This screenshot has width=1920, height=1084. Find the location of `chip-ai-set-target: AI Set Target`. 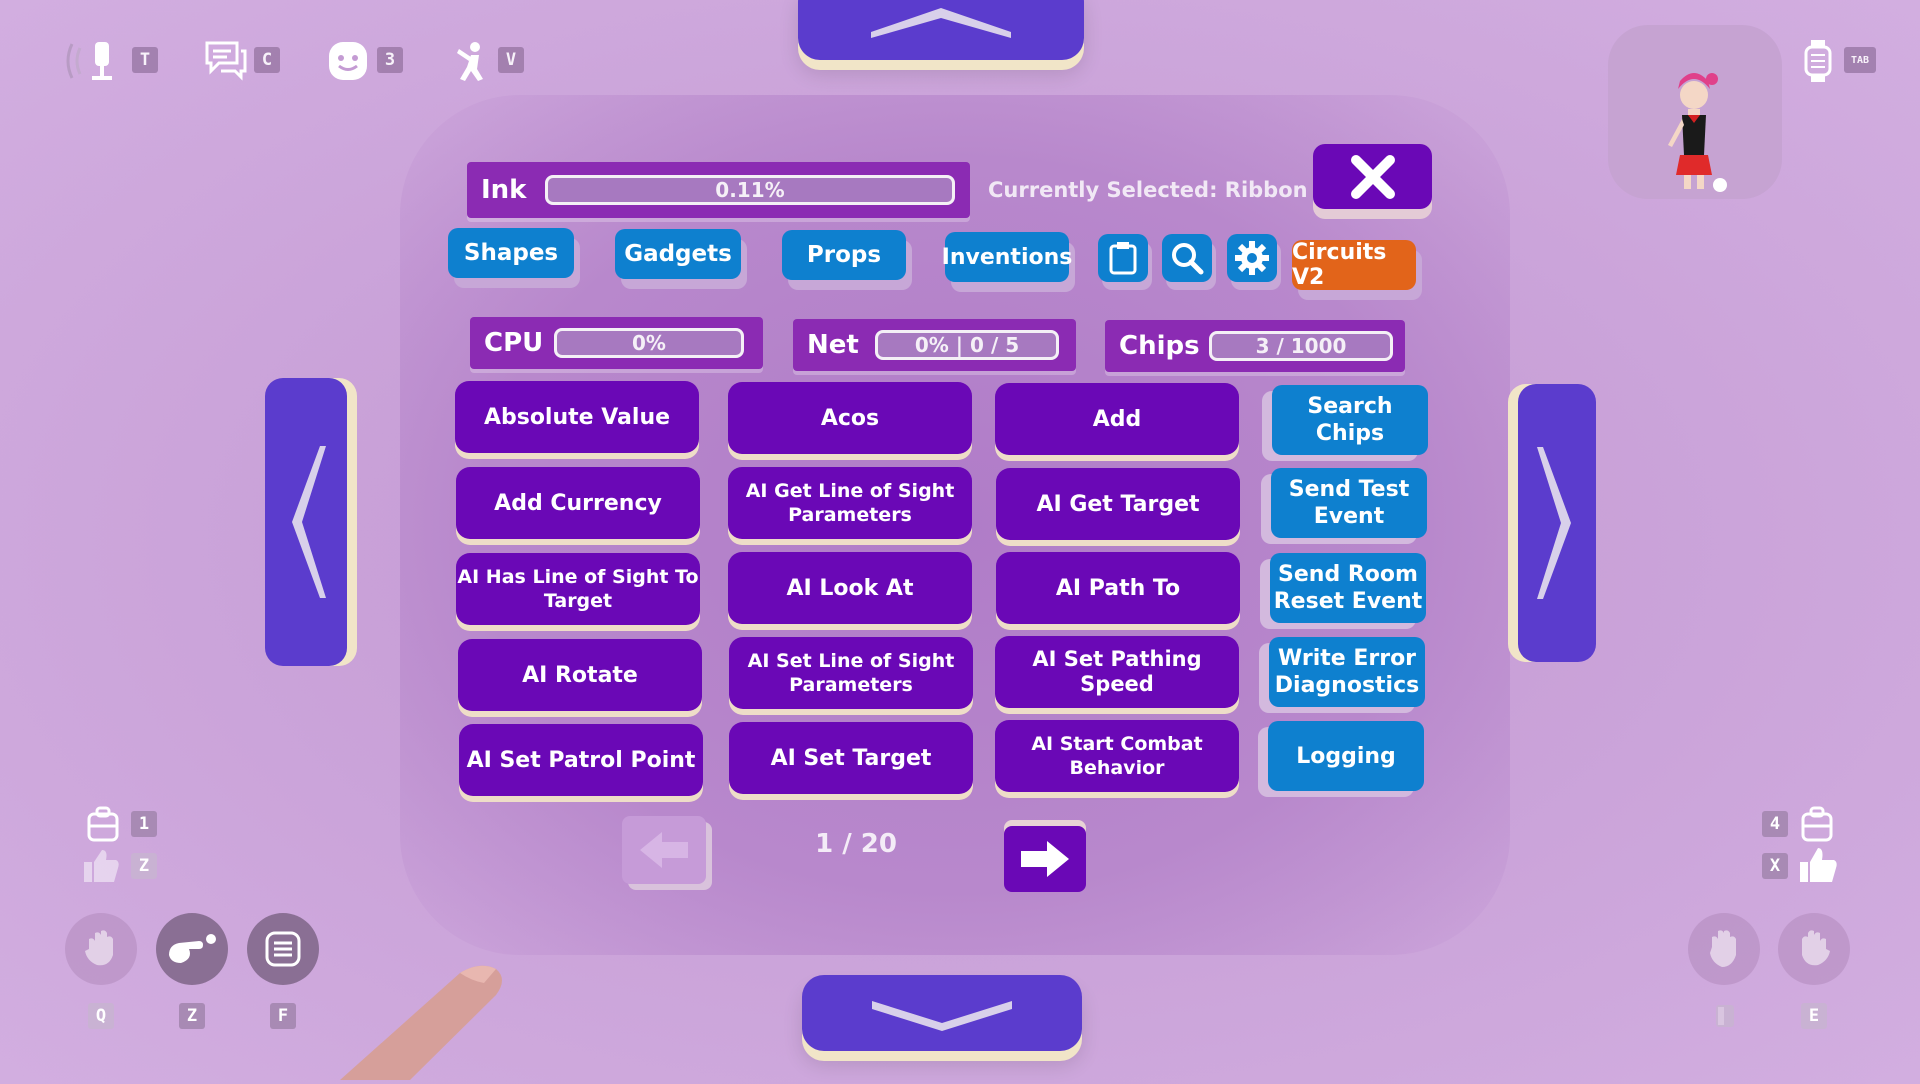

chip-ai-set-target: AI Set Target is located at coordinates (851, 758).